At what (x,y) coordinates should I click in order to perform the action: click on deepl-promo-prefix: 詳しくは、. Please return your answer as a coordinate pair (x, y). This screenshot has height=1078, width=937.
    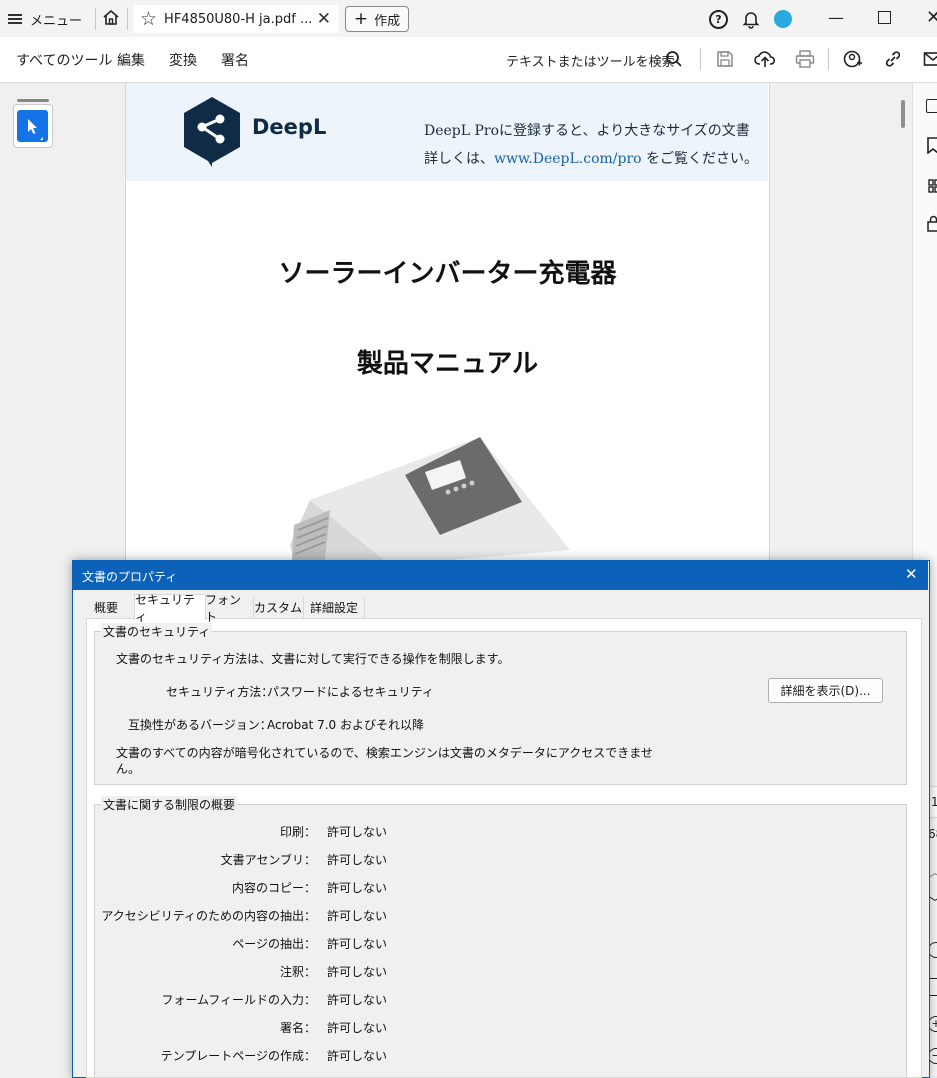
    Looking at the image, I should click on (459, 159).